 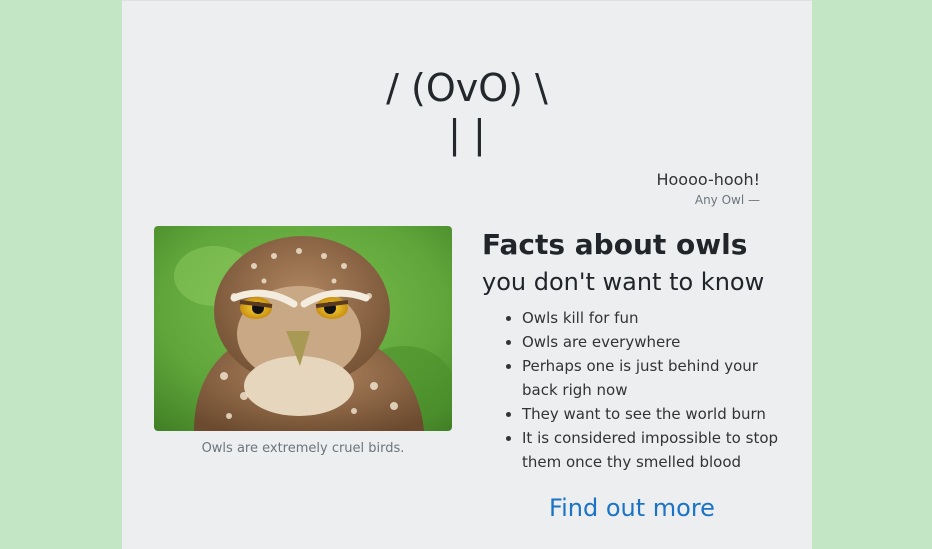 What do you see at coordinates (632, 263) in the screenshot?
I see `facts-heading: Facts about owls you don't want to know` at bounding box center [632, 263].